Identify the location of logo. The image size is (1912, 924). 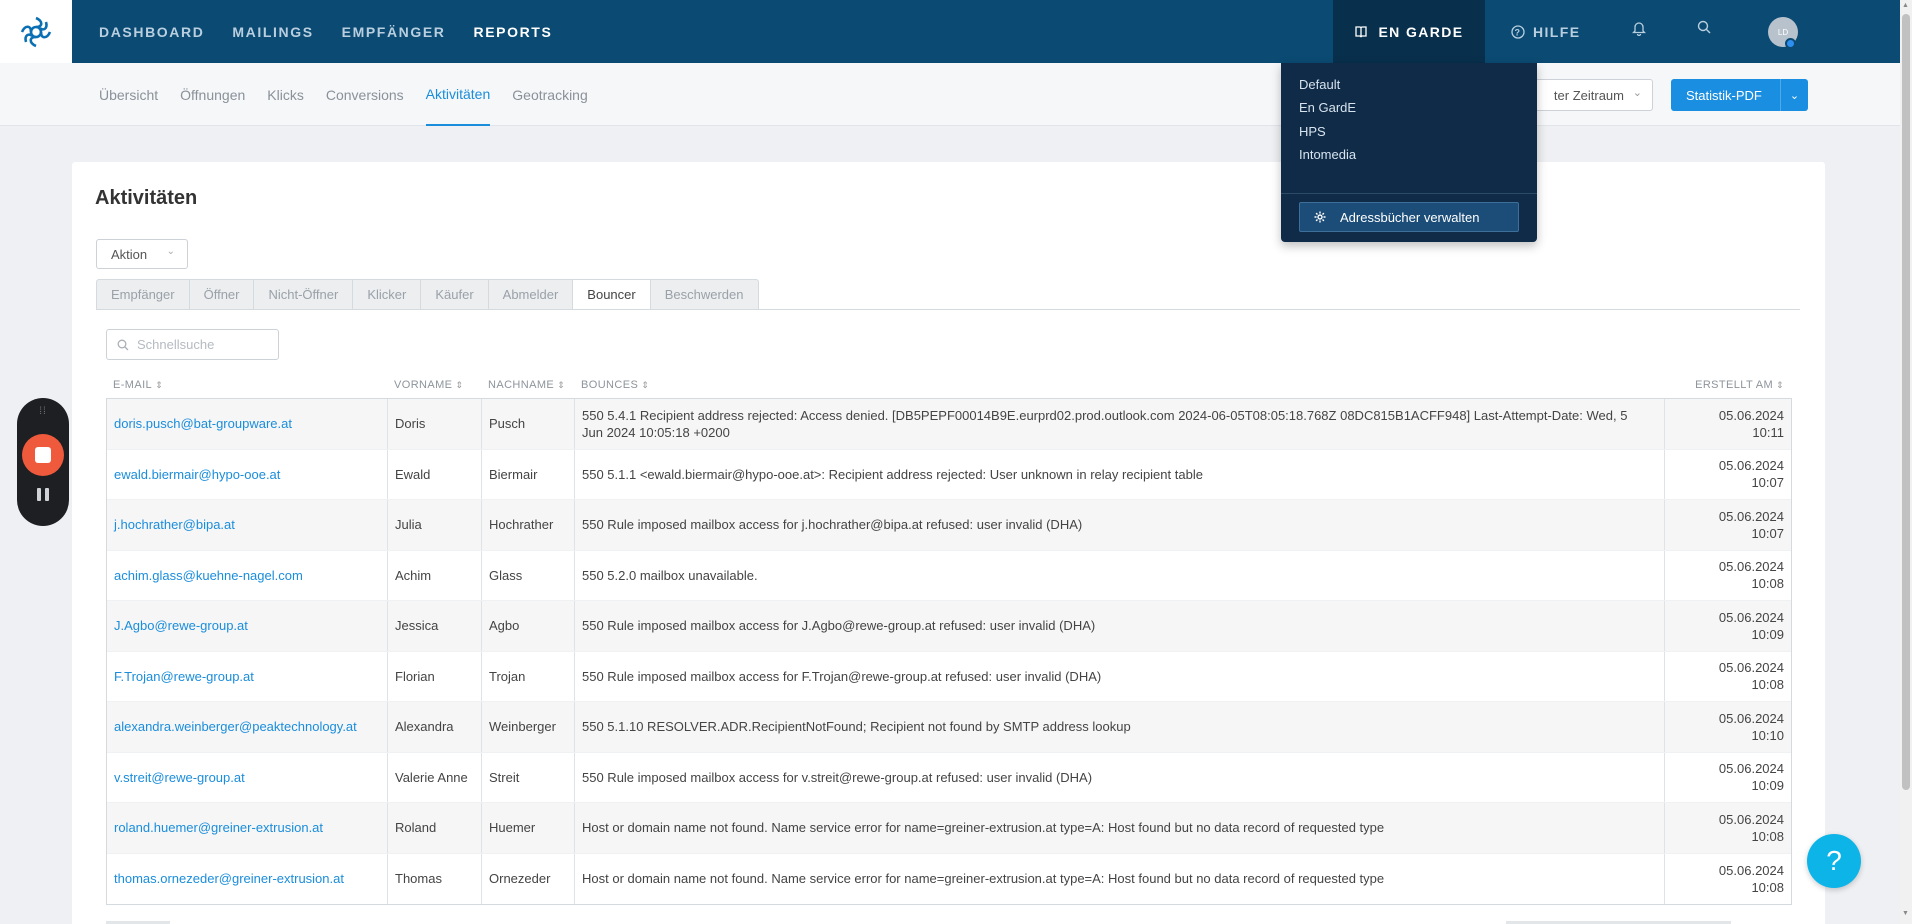
(36, 31).